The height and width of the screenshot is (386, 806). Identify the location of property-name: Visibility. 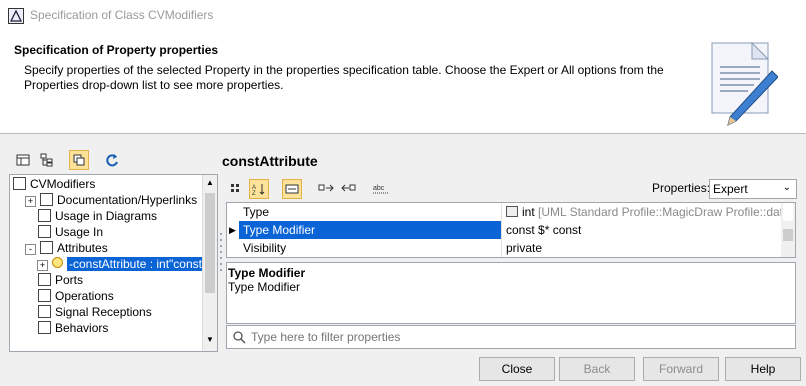
(265, 248).